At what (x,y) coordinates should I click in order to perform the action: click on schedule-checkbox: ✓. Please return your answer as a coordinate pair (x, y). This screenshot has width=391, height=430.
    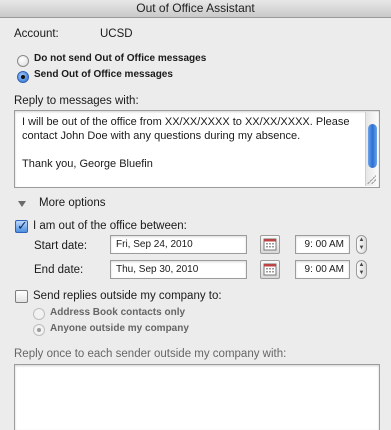
    Looking at the image, I should click on (21, 225).